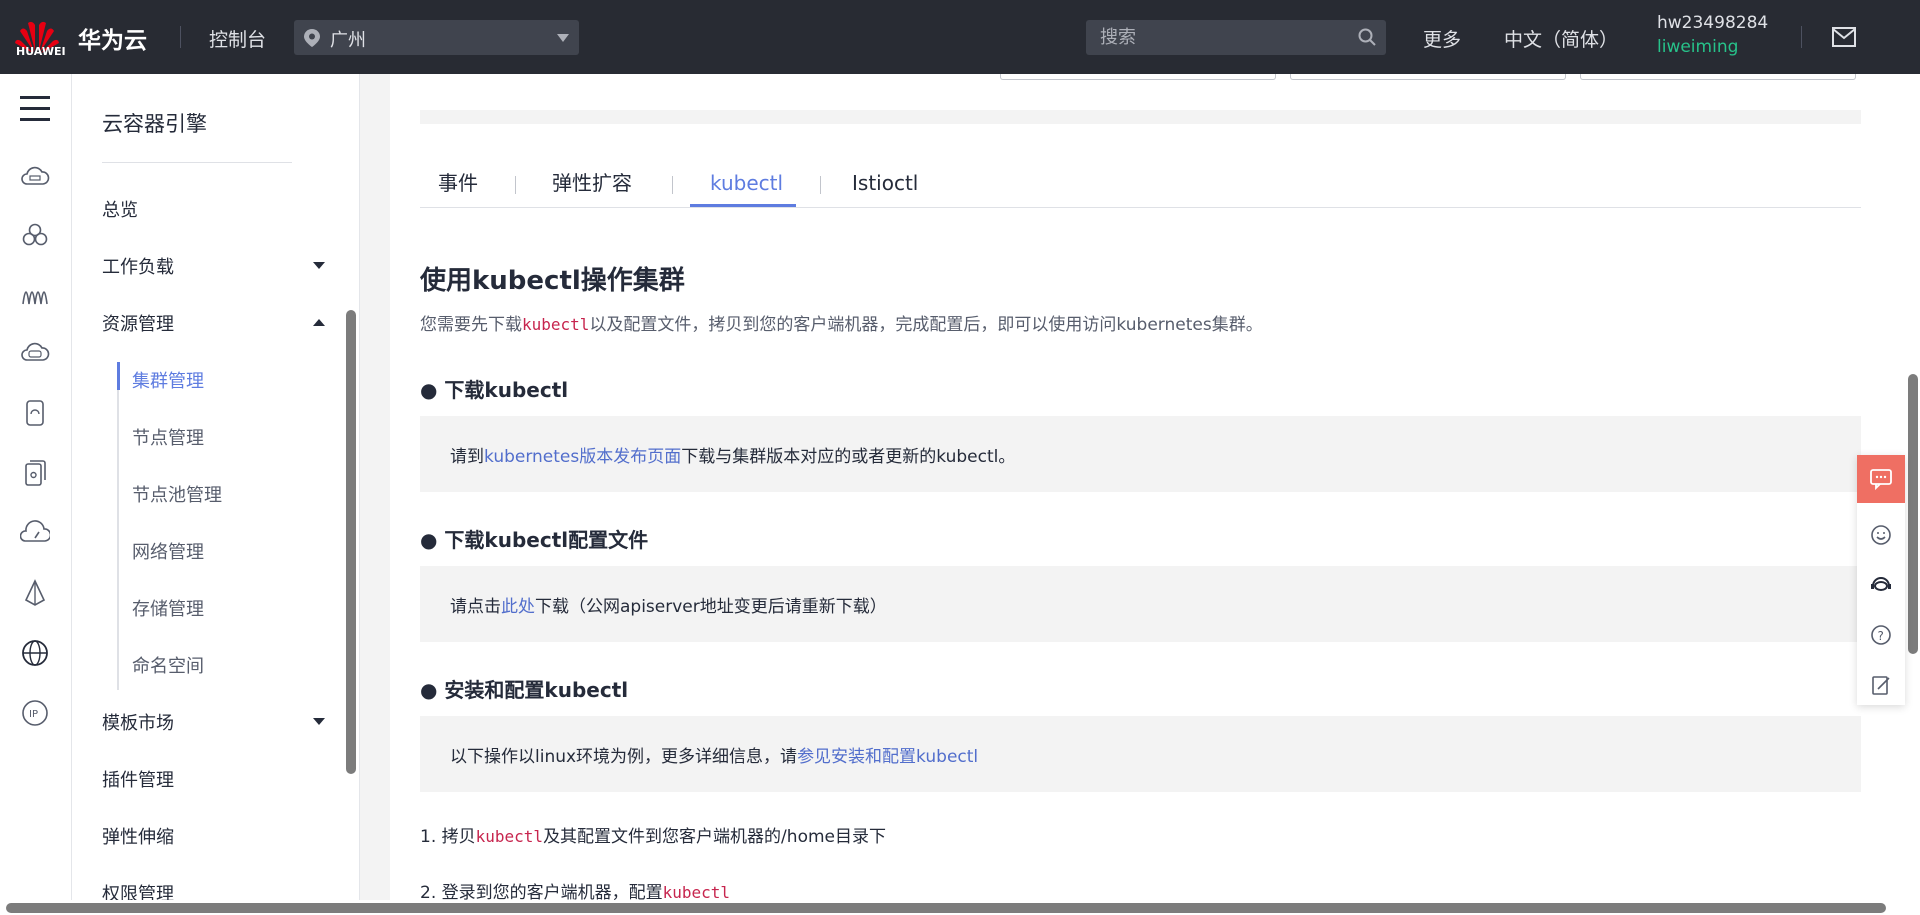  I want to click on sidebar-item-storage-management: 存储管理, so click(168, 608).